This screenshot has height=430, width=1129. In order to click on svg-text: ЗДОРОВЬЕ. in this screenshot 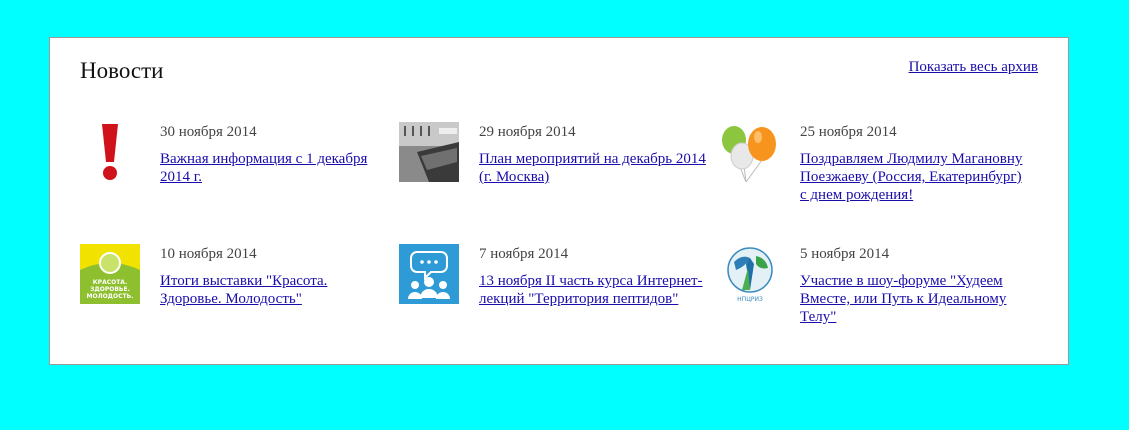, I will do `click(110, 289)`.